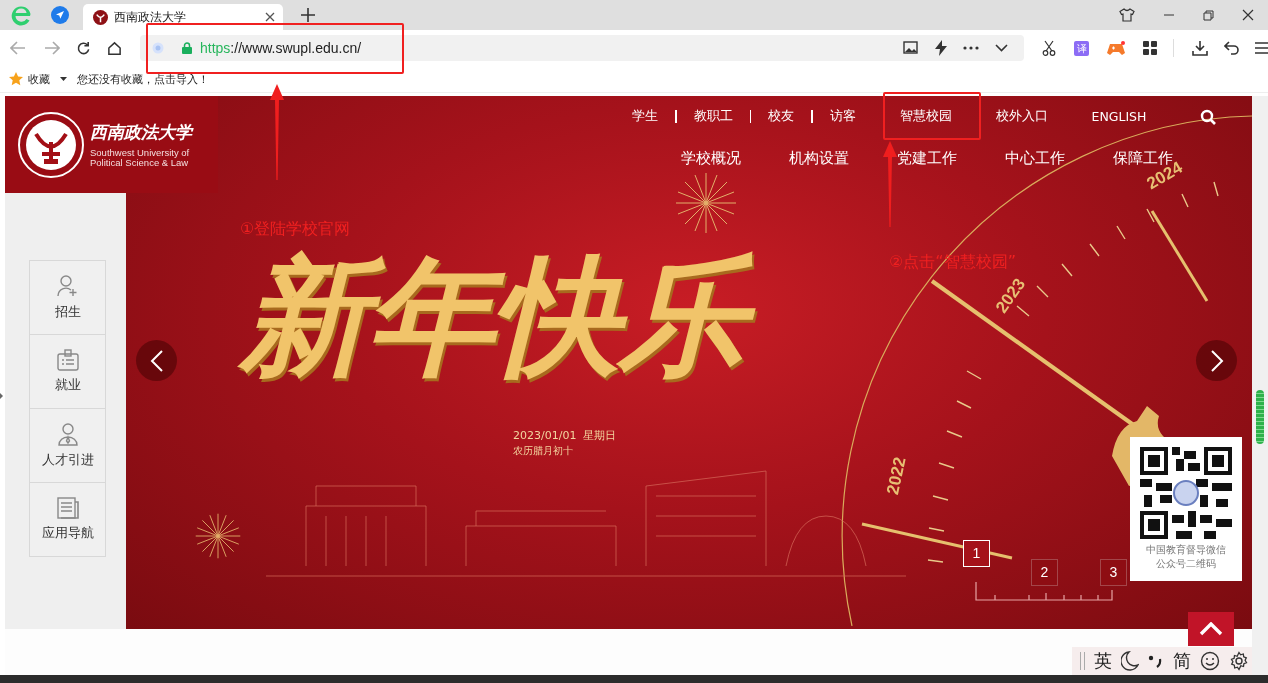 Image resolution: width=1268 pixels, height=683 pixels. What do you see at coordinates (842, 116) in the screenshot?
I see `top-link: 访客` at bounding box center [842, 116].